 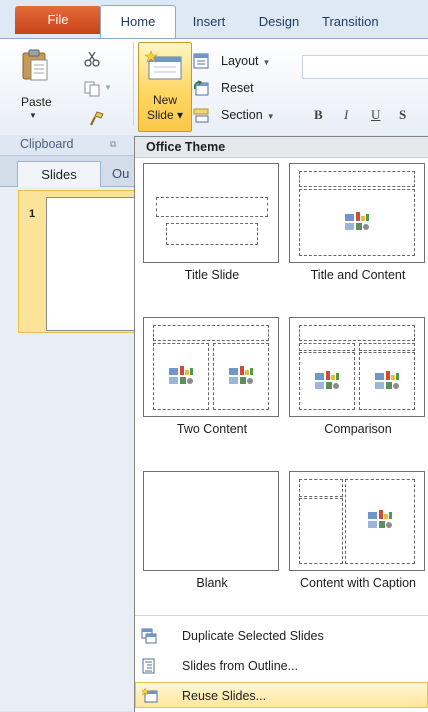 I want to click on paste-icon, so click(x=35, y=65).